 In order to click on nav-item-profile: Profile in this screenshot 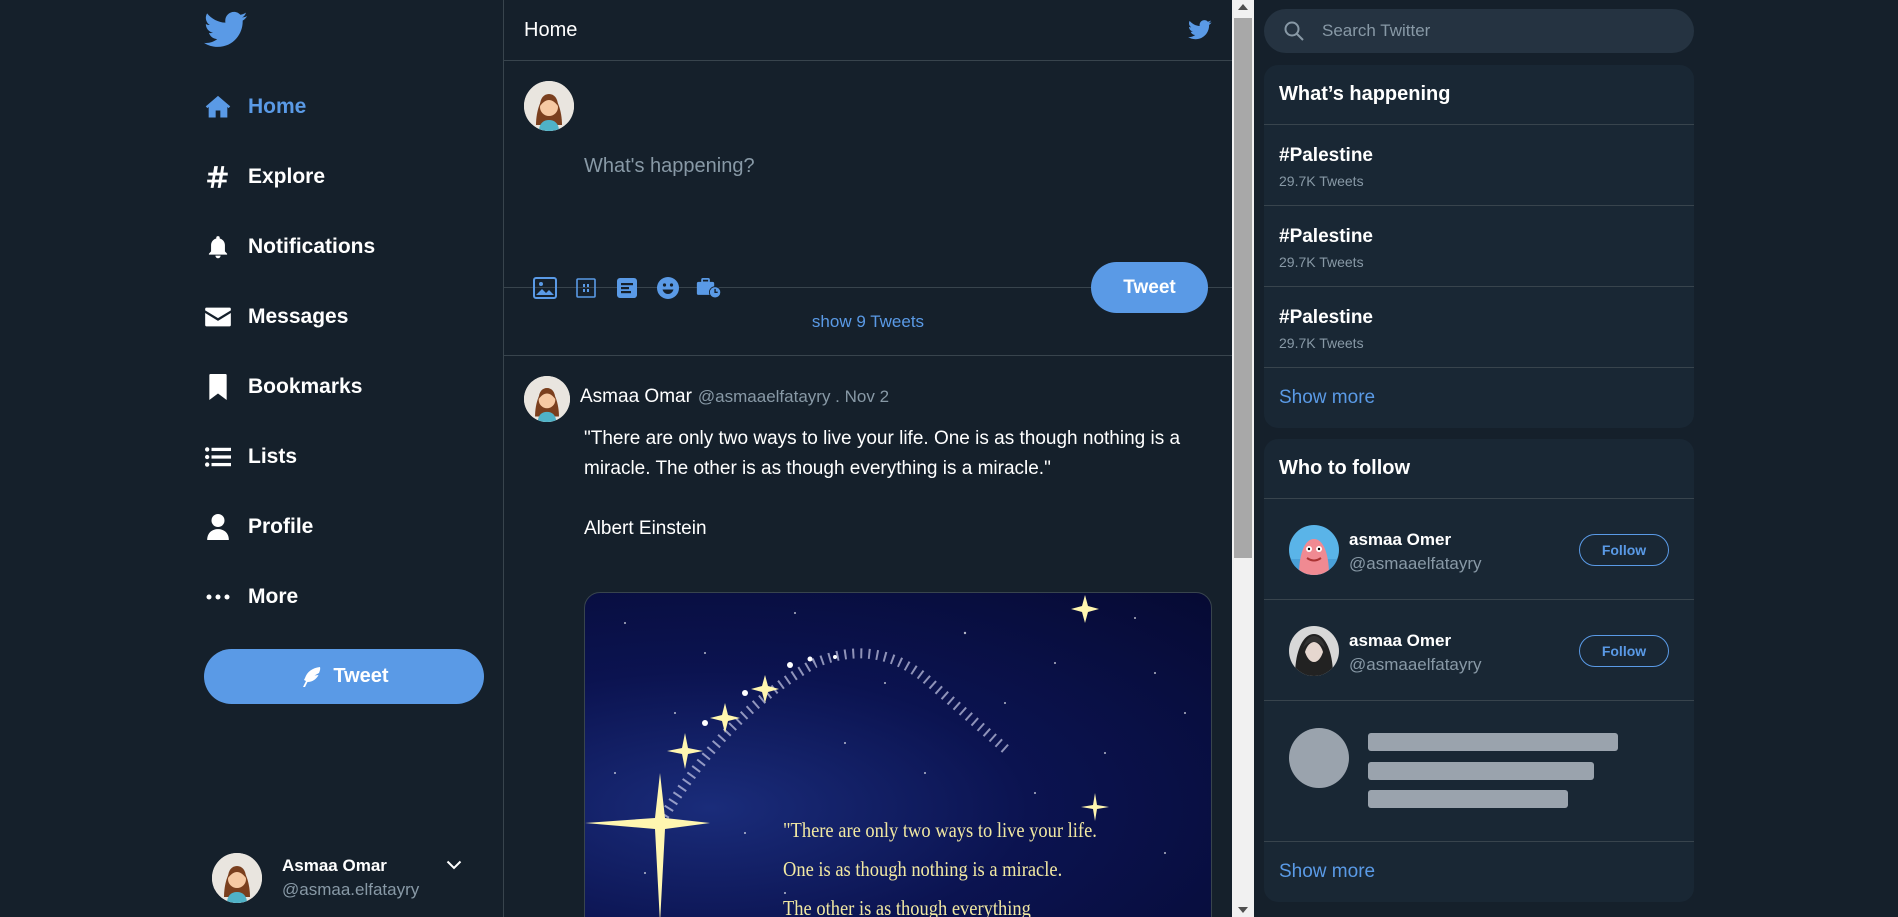, I will do `click(289, 527)`.